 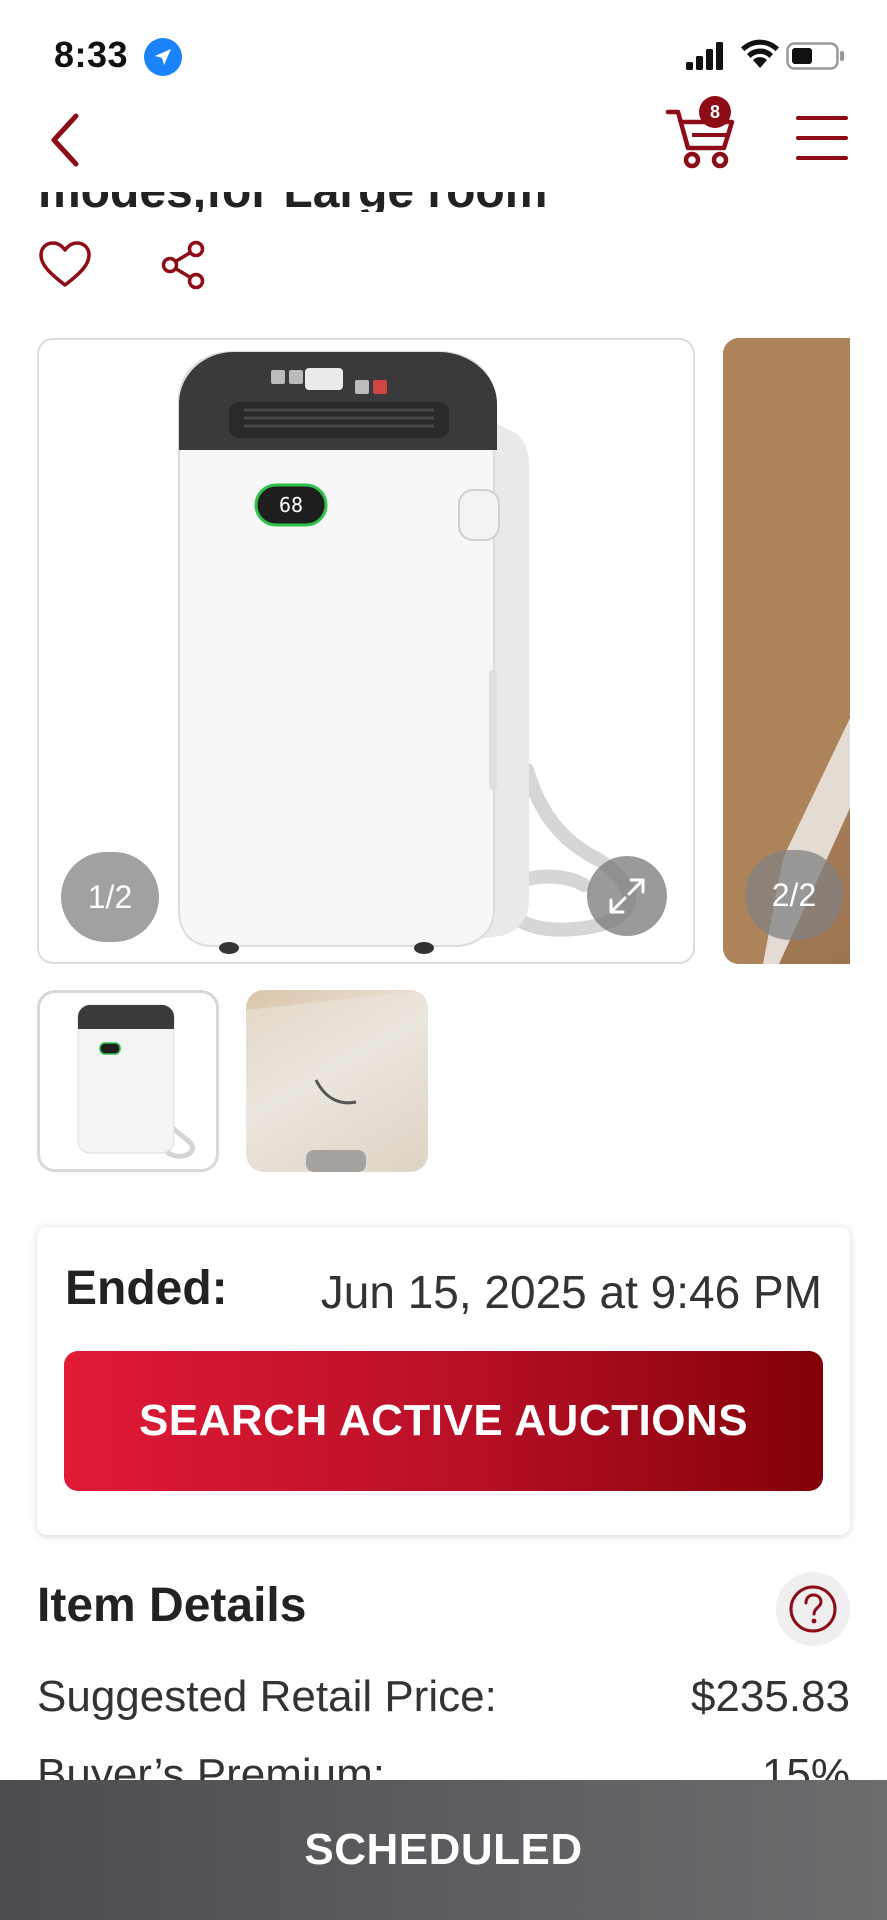 I want to click on image-counter: 2/2, so click(x=794, y=895).